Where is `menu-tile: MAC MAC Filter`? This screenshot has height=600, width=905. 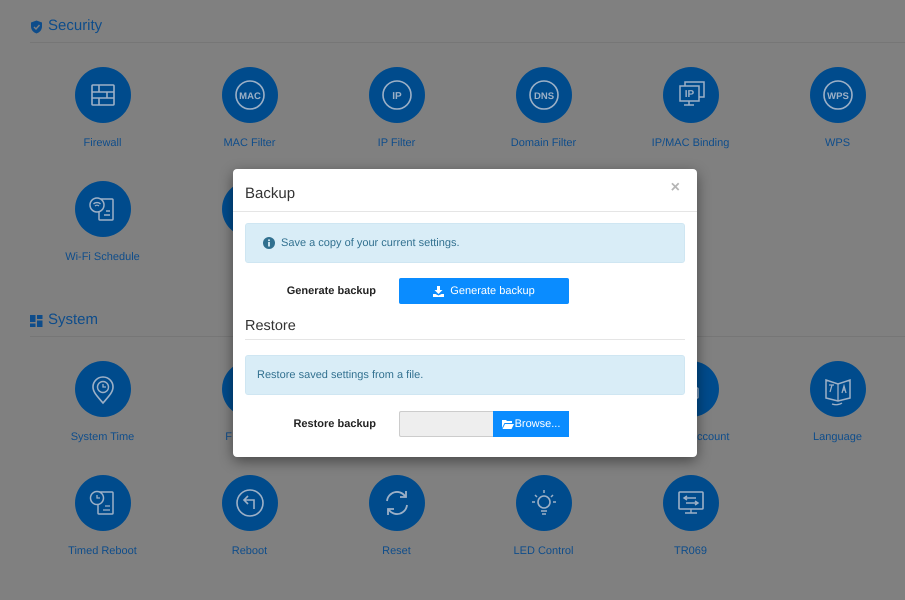 menu-tile: MAC MAC Filter is located at coordinates (249, 109).